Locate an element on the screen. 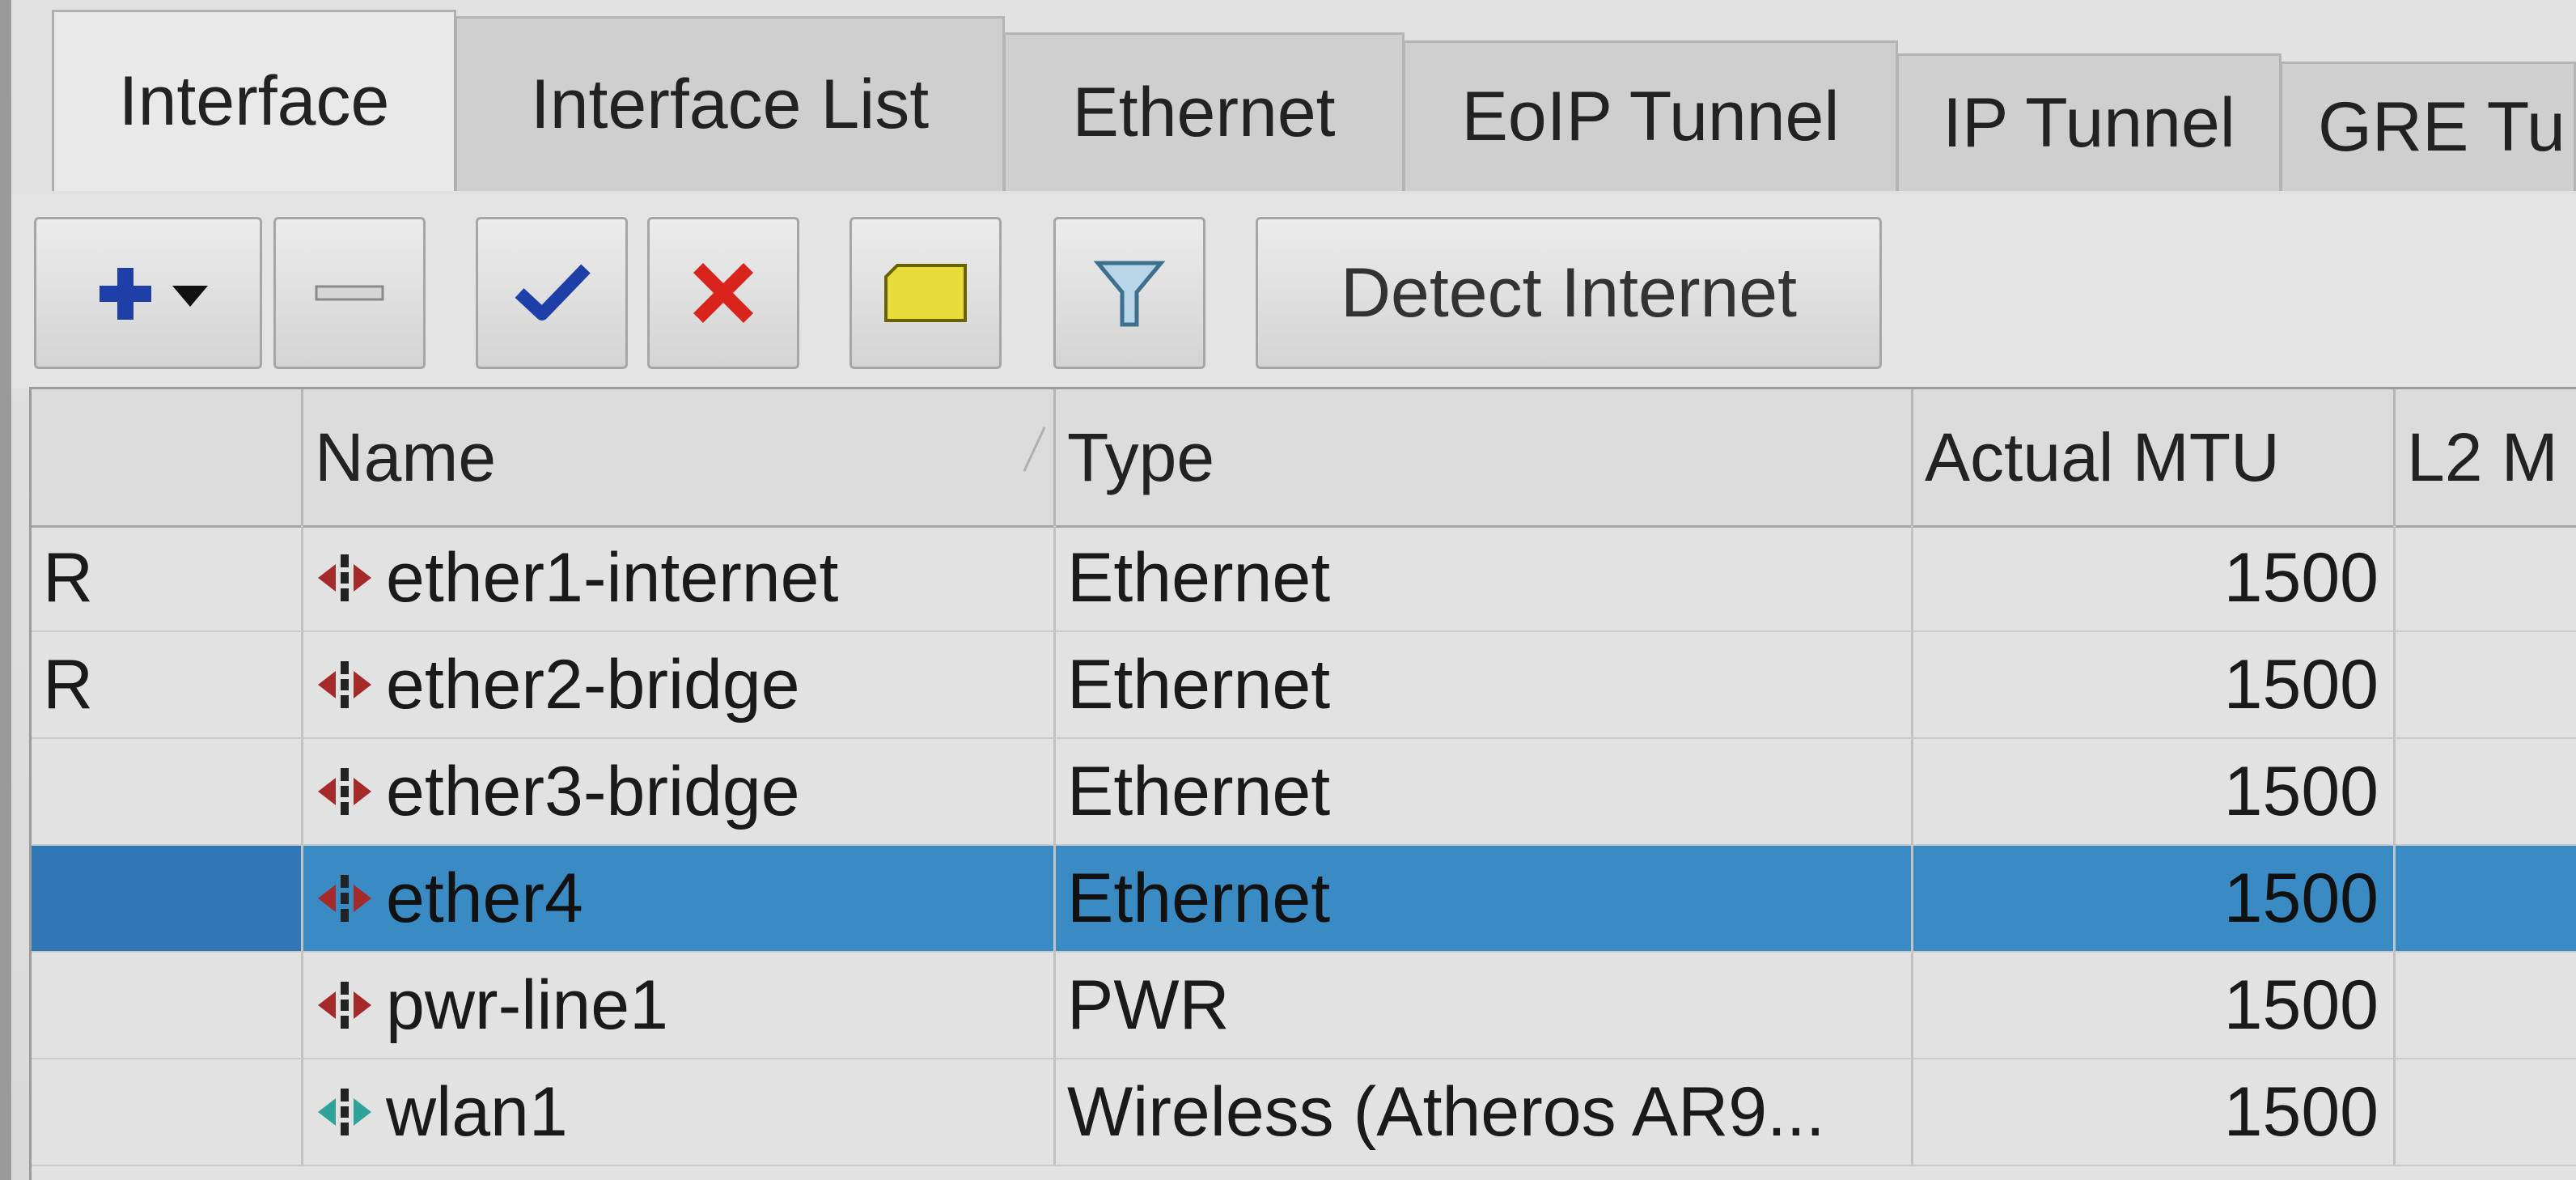  row-name-text: wlan1 is located at coordinates (477, 1111).